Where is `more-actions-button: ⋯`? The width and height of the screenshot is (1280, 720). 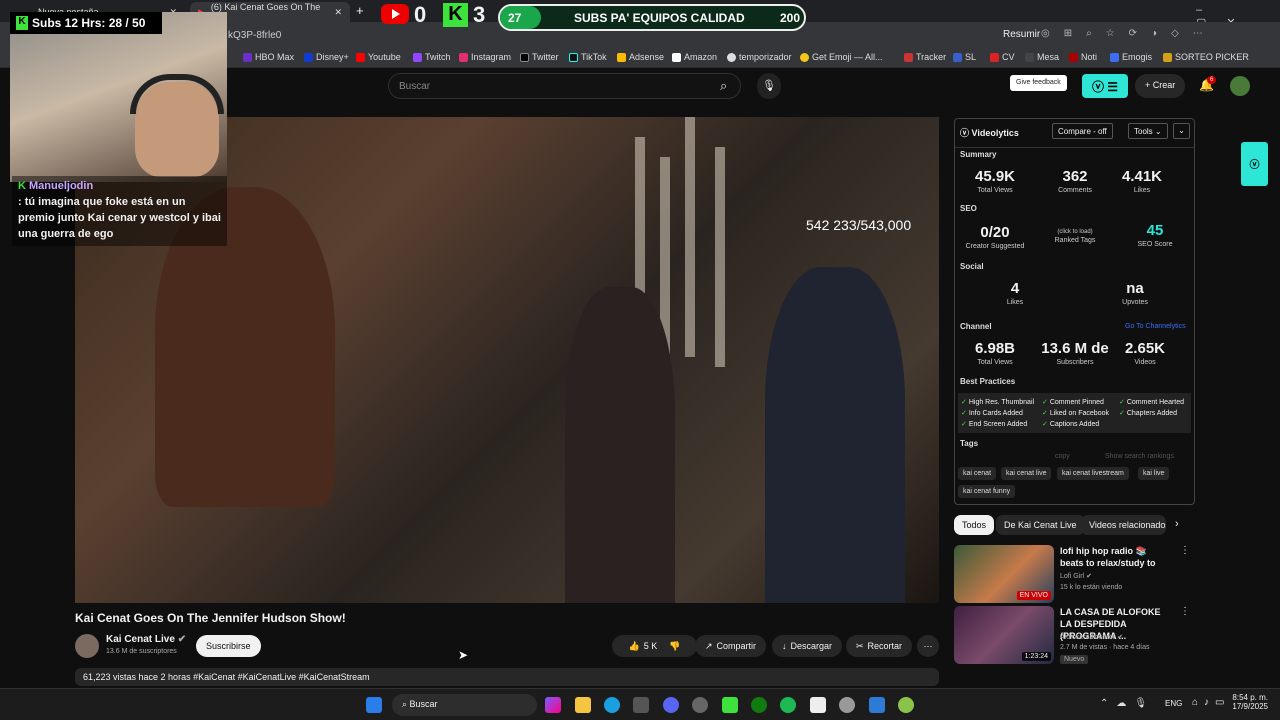
more-actions-button: ⋯ is located at coordinates (928, 646).